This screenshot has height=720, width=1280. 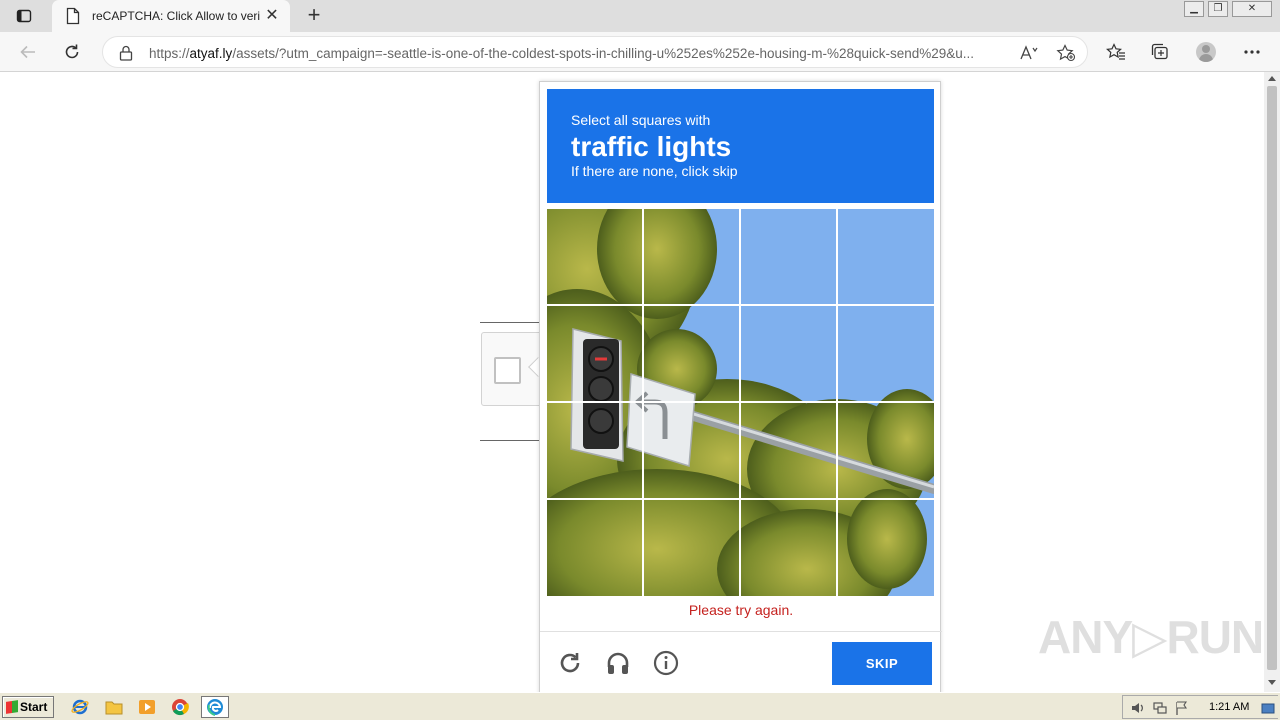 What do you see at coordinates (73, 16) in the screenshot?
I see `page-icon` at bounding box center [73, 16].